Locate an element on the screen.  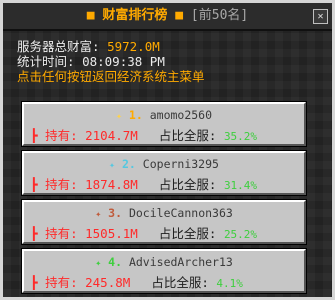
server-total-label: 服务器总财富: is located at coordinates (62, 46).